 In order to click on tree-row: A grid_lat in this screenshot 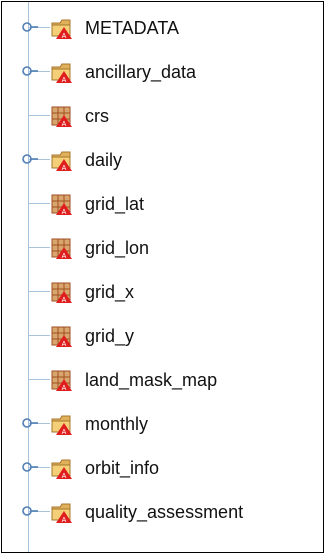, I will do `click(162, 204)`.